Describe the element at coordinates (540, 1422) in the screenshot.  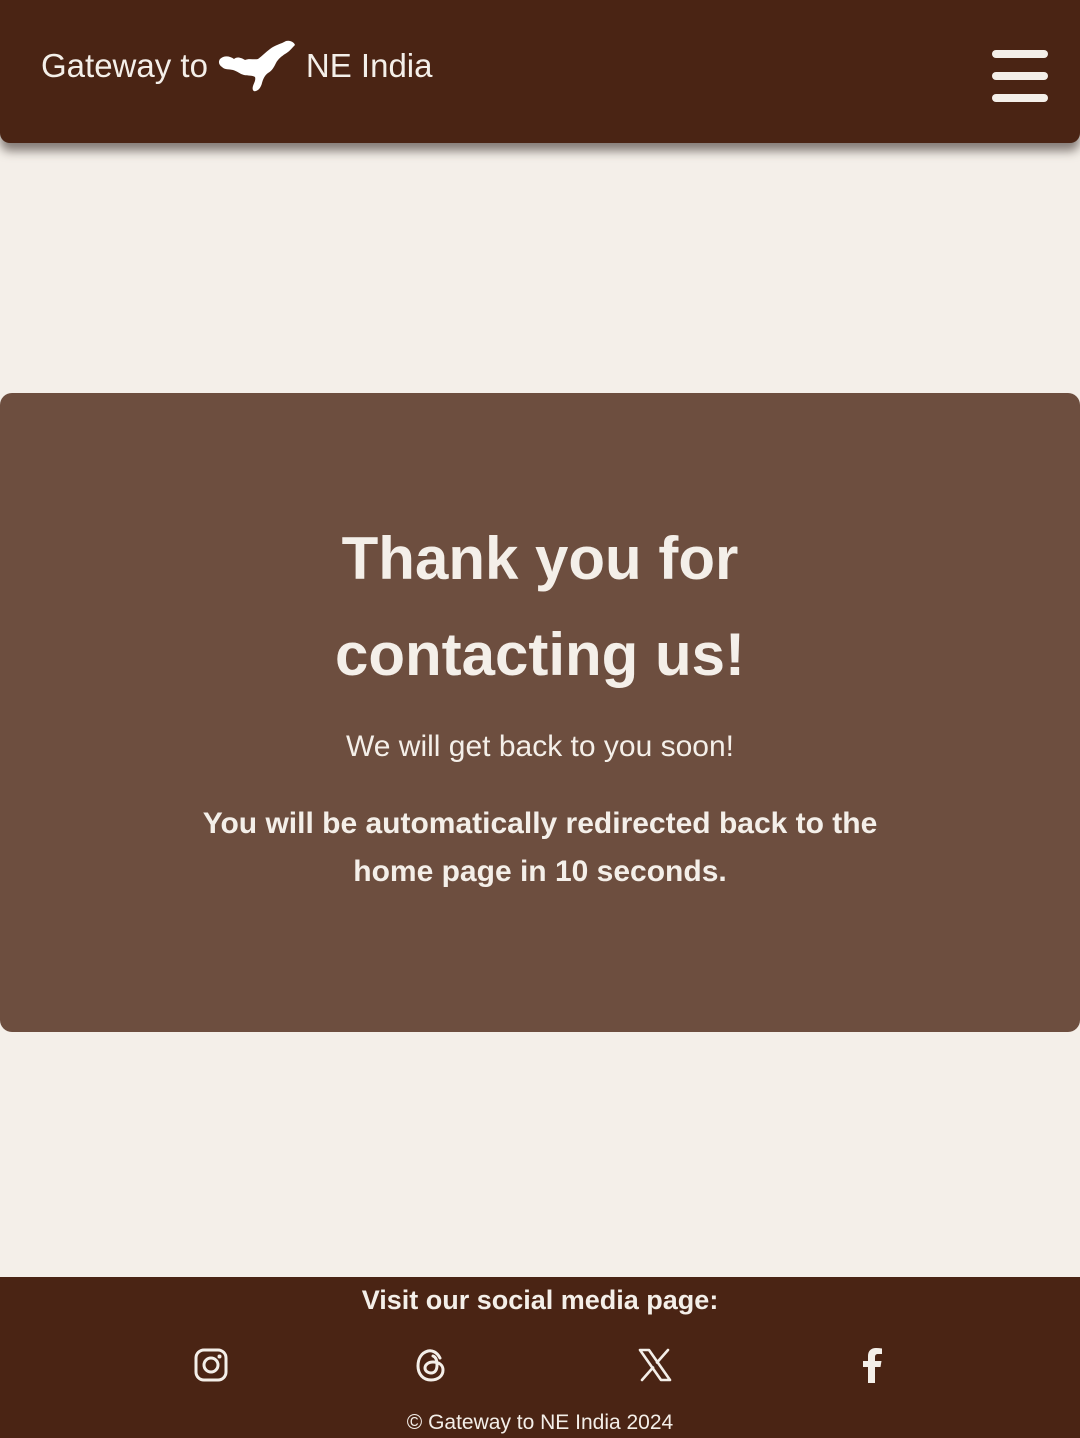
I see `copyright-text: © Gateway to NE India 2024` at that location.